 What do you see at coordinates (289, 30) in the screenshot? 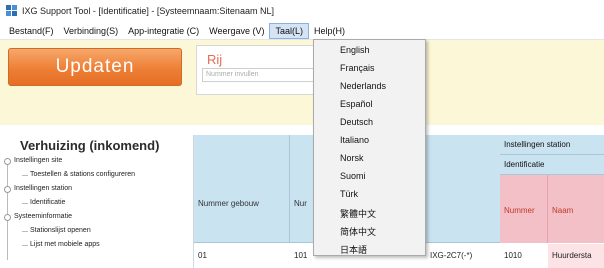
I see `menu-taal: Taal(L)` at bounding box center [289, 30].